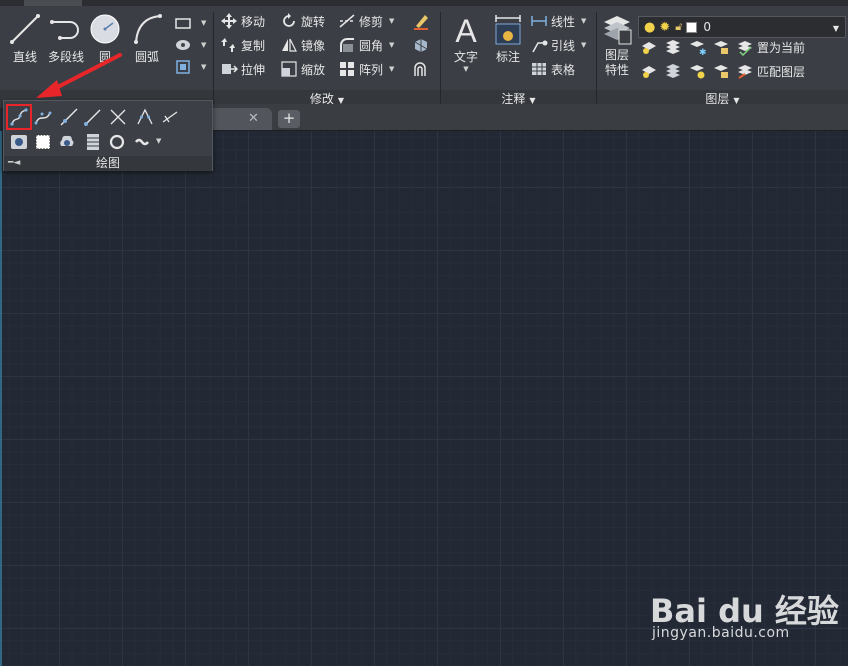 The height and width of the screenshot is (666, 848). I want to click on watermark-url: jingyan.baidu.com, so click(721, 633).